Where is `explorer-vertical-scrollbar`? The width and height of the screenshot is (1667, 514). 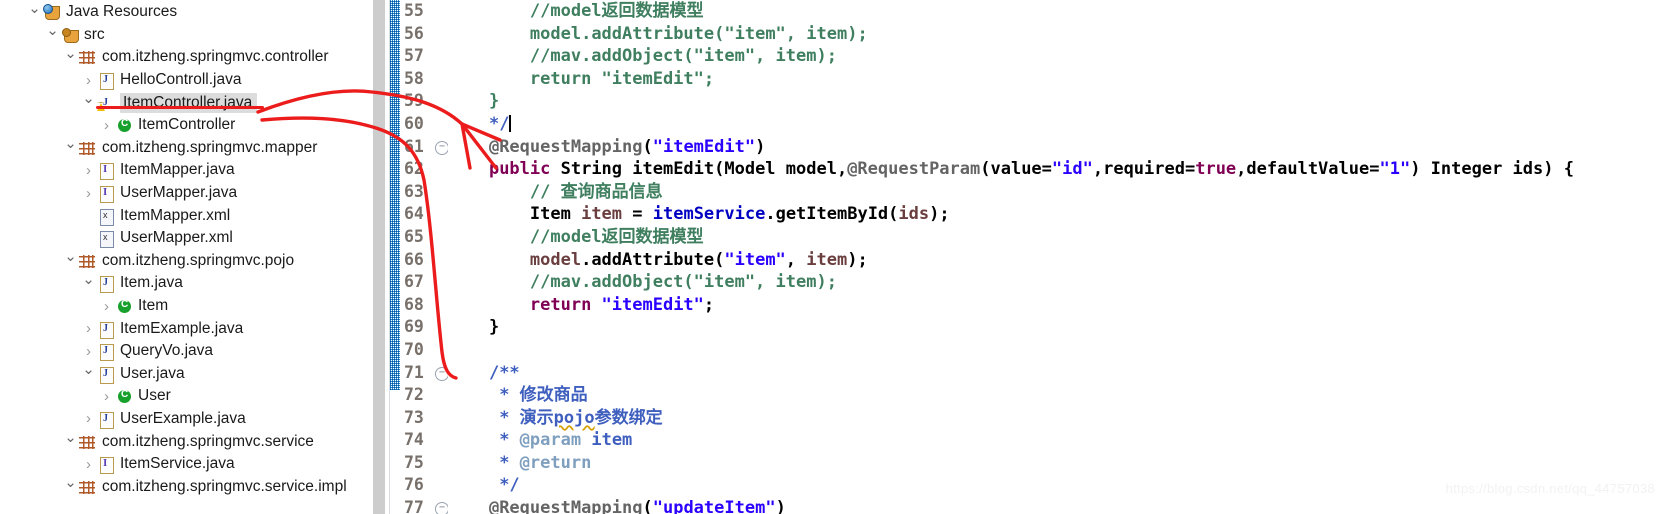
explorer-vertical-scrollbar is located at coordinates (379, 257).